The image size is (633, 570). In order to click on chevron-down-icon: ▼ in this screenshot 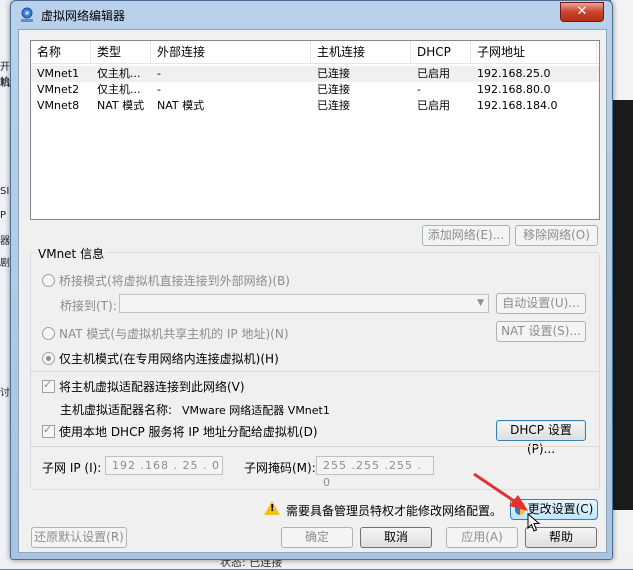, I will do `click(480, 303)`.